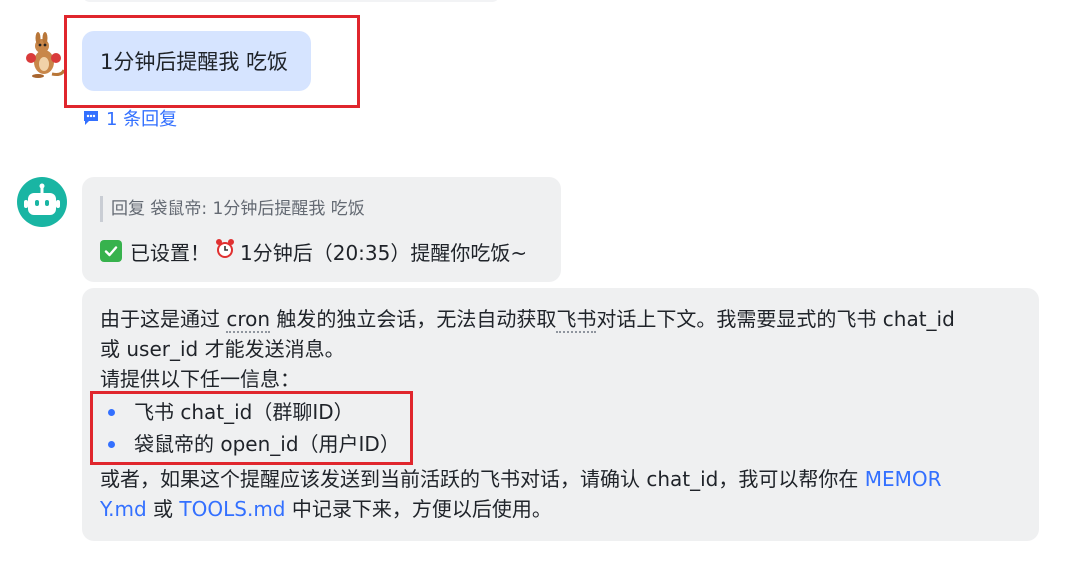  What do you see at coordinates (225, 251) in the screenshot?
I see `alarm-clock-icon` at bounding box center [225, 251].